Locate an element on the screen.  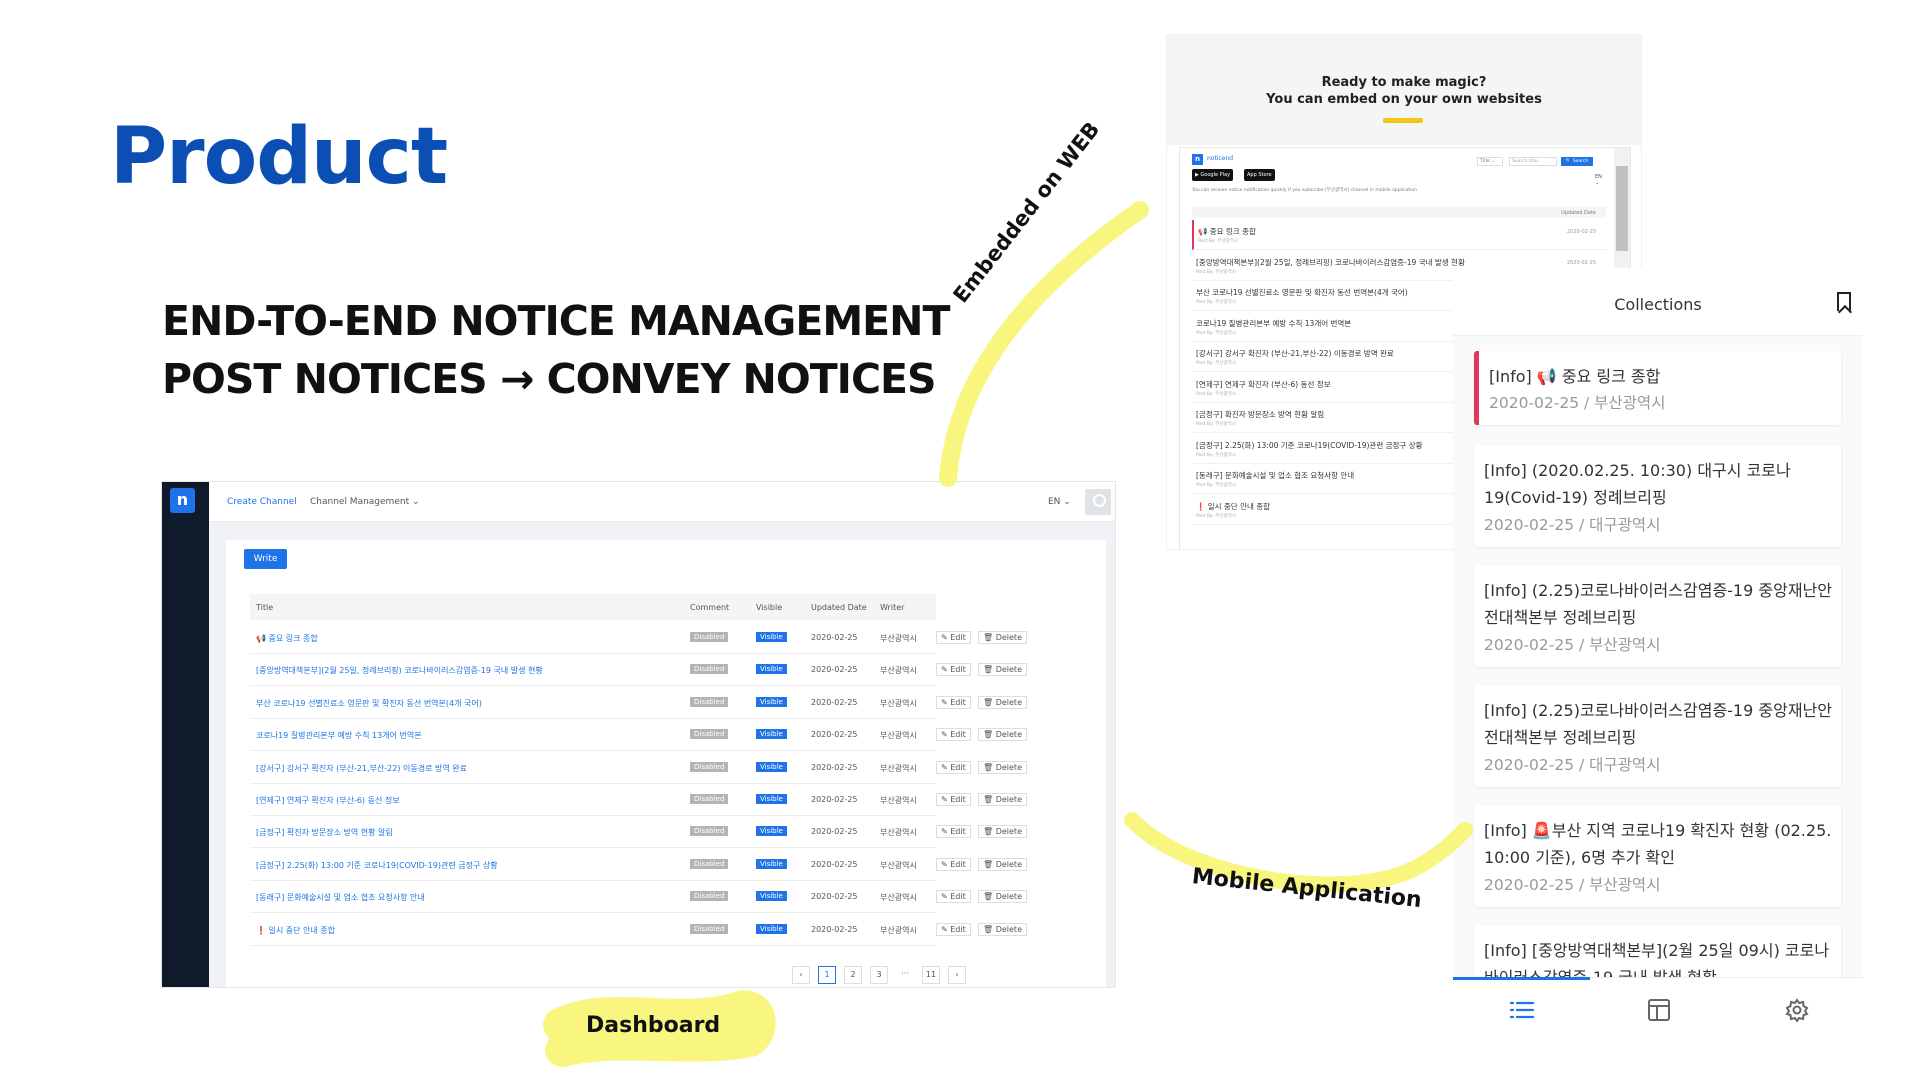
embed-language-select: EN ⌄ is located at coordinates (1600, 180).